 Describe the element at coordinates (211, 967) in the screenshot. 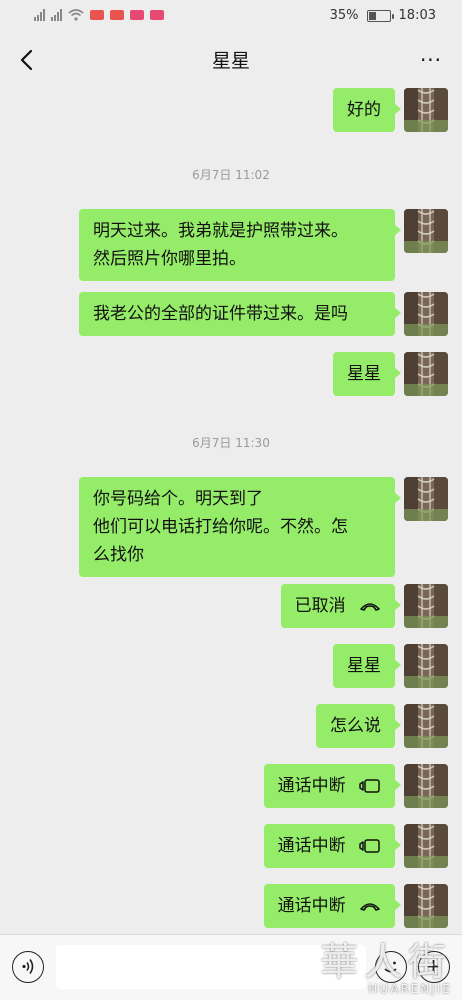

I see `message-input` at that location.